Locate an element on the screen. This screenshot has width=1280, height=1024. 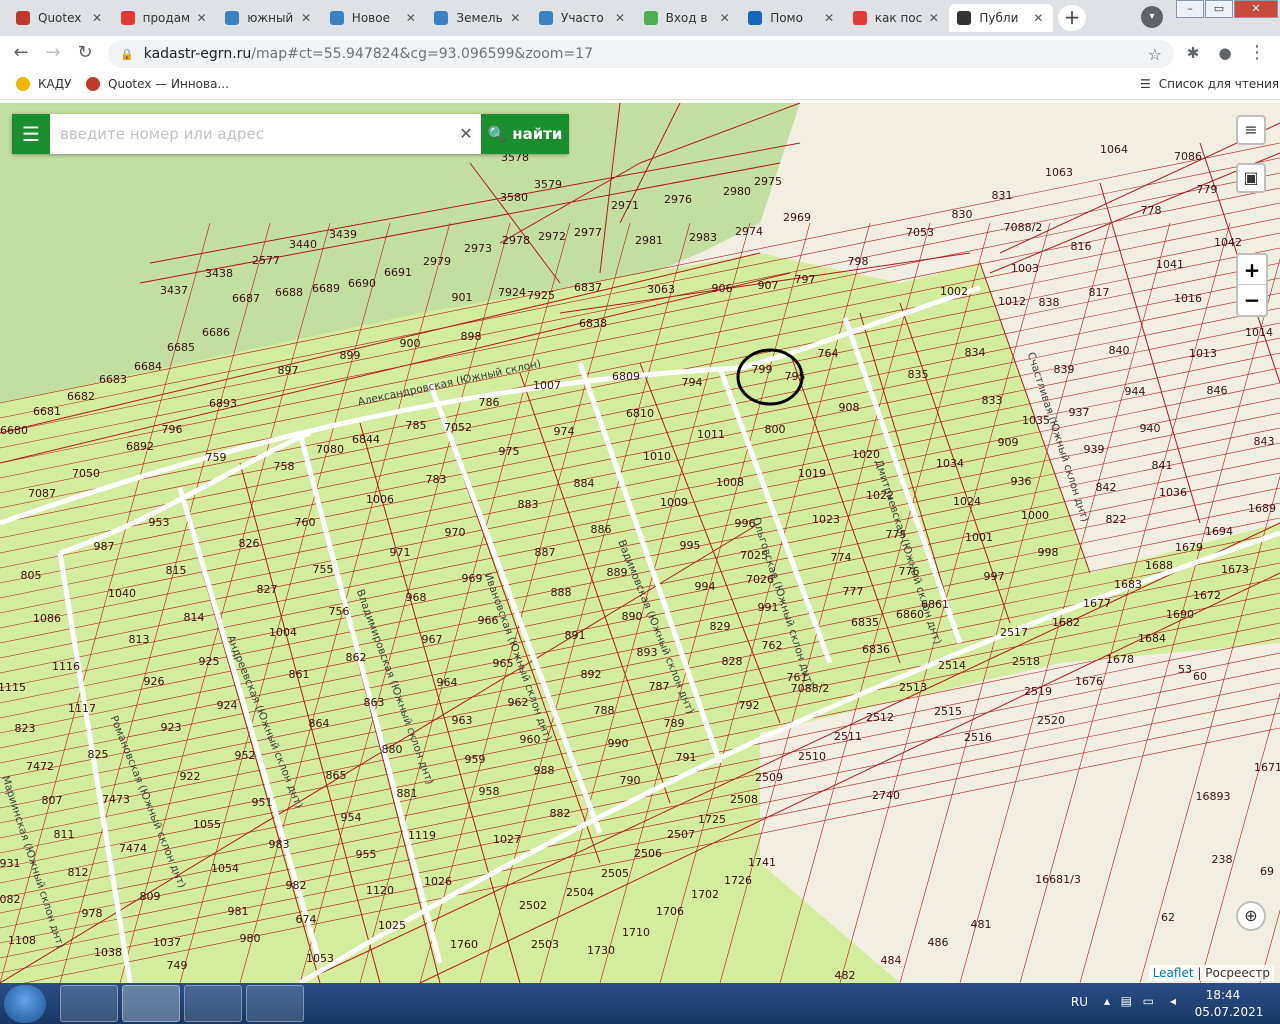
plot-label: 2513 is located at coordinates (913, 687).